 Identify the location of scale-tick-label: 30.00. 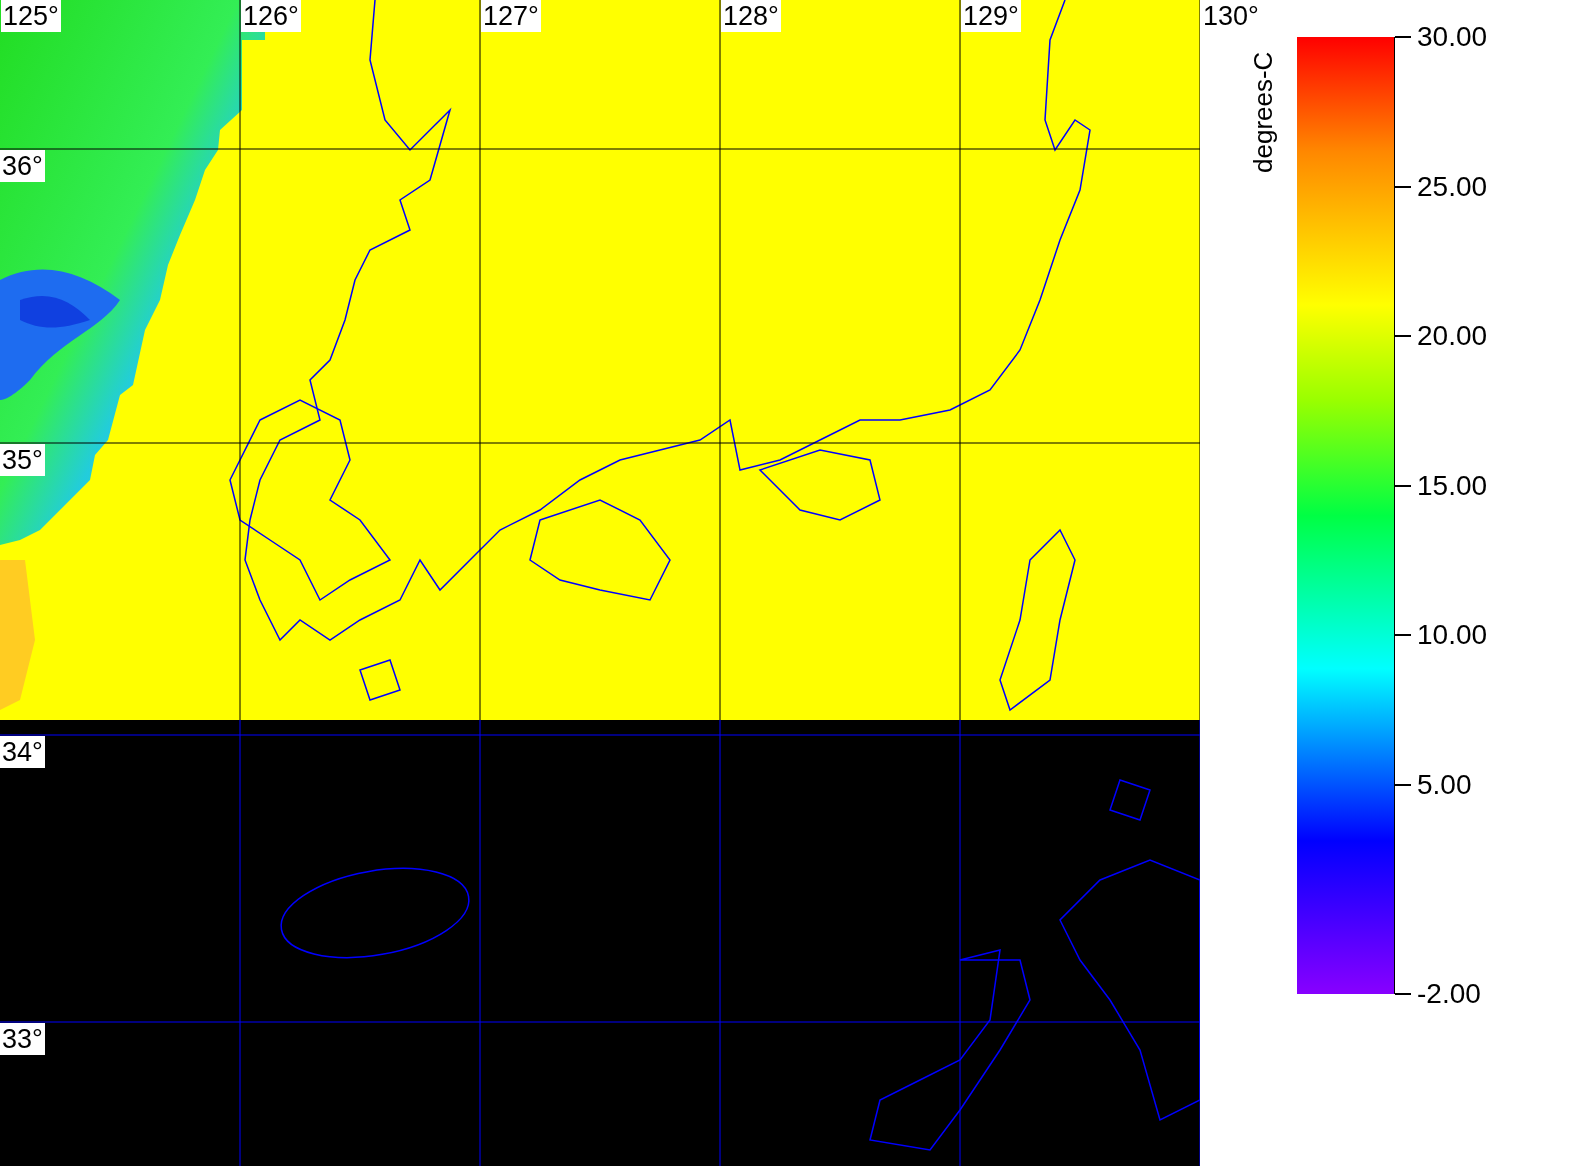
(1452, 37).